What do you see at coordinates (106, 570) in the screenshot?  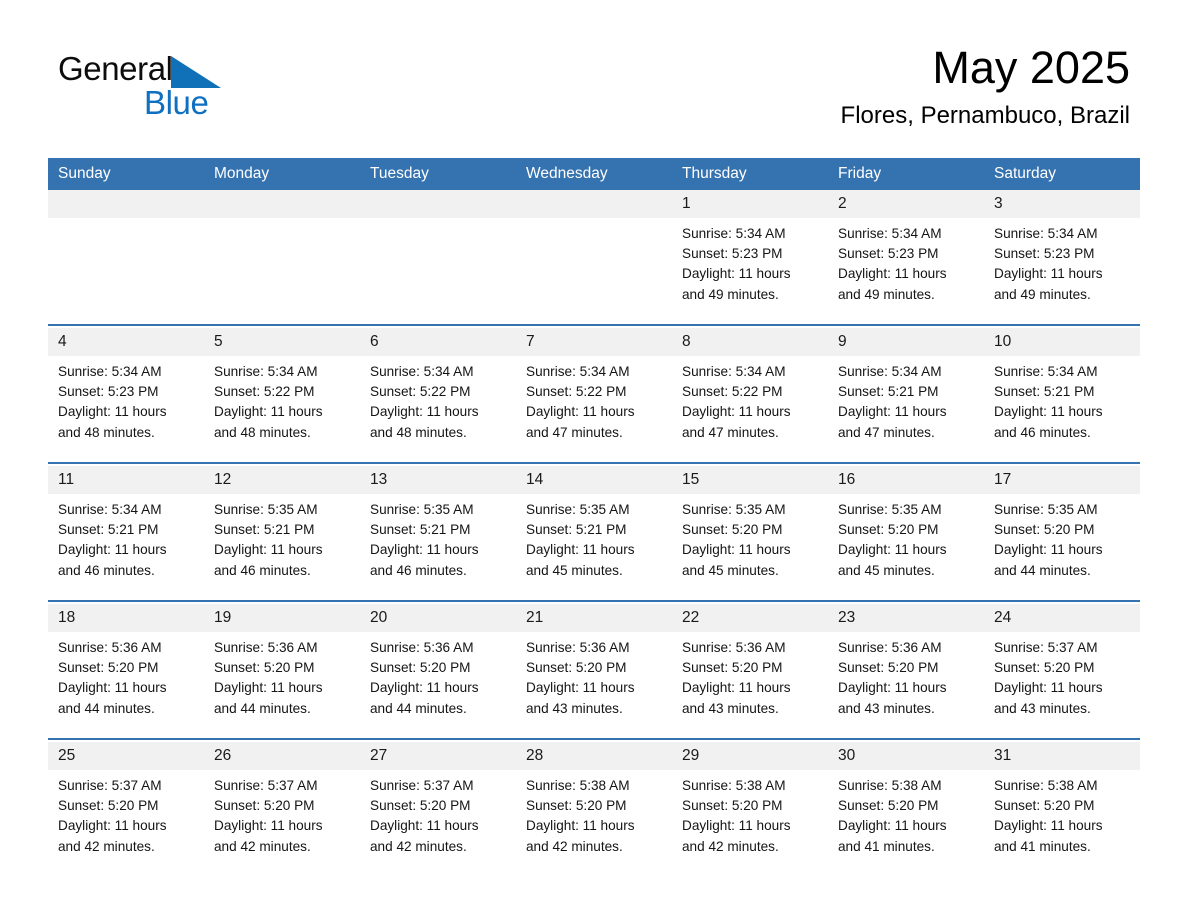 I see `daylight-text-line2: and 46 minutes.` at bounding box center [106, 570].